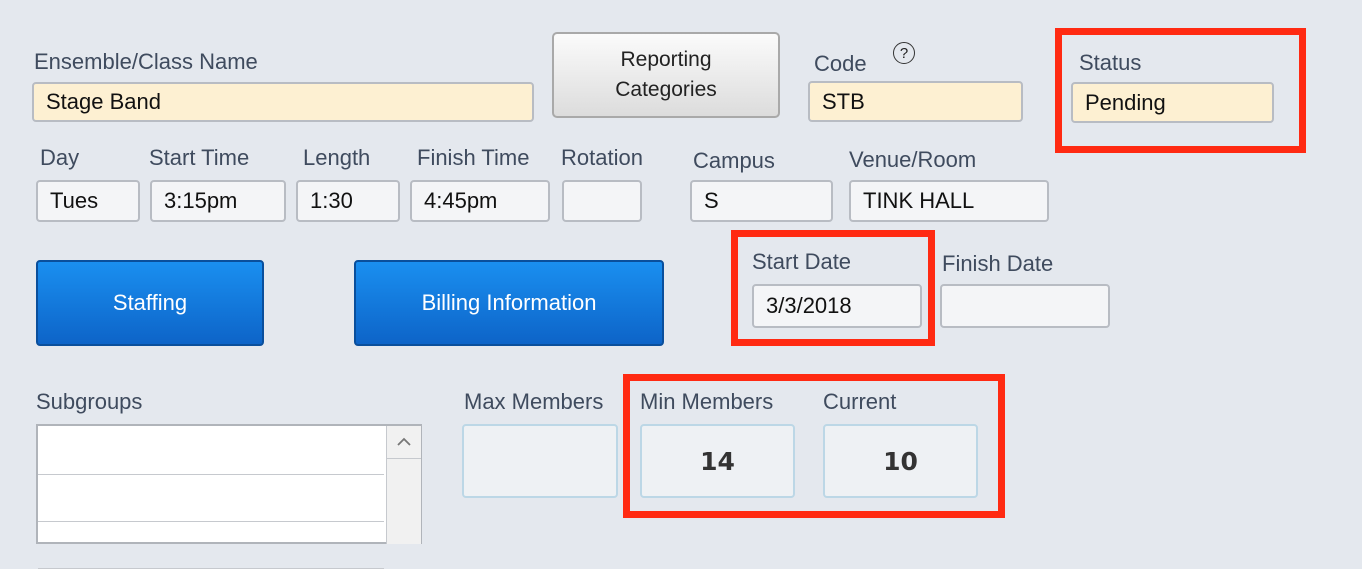 The image size is (1362, 569). What do you see at coordinates (666, 75) in the screenshot?
I see `reporting-categories-button: Reporting Categories` at bounding box center [666, 75].